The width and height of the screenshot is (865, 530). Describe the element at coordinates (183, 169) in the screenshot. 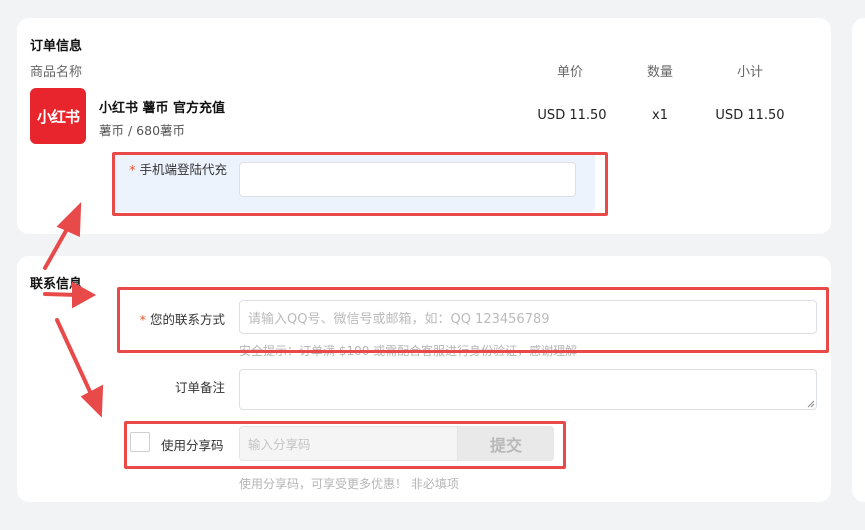

I see `phone-login-label-text: 手机端登陆代充` at that location.